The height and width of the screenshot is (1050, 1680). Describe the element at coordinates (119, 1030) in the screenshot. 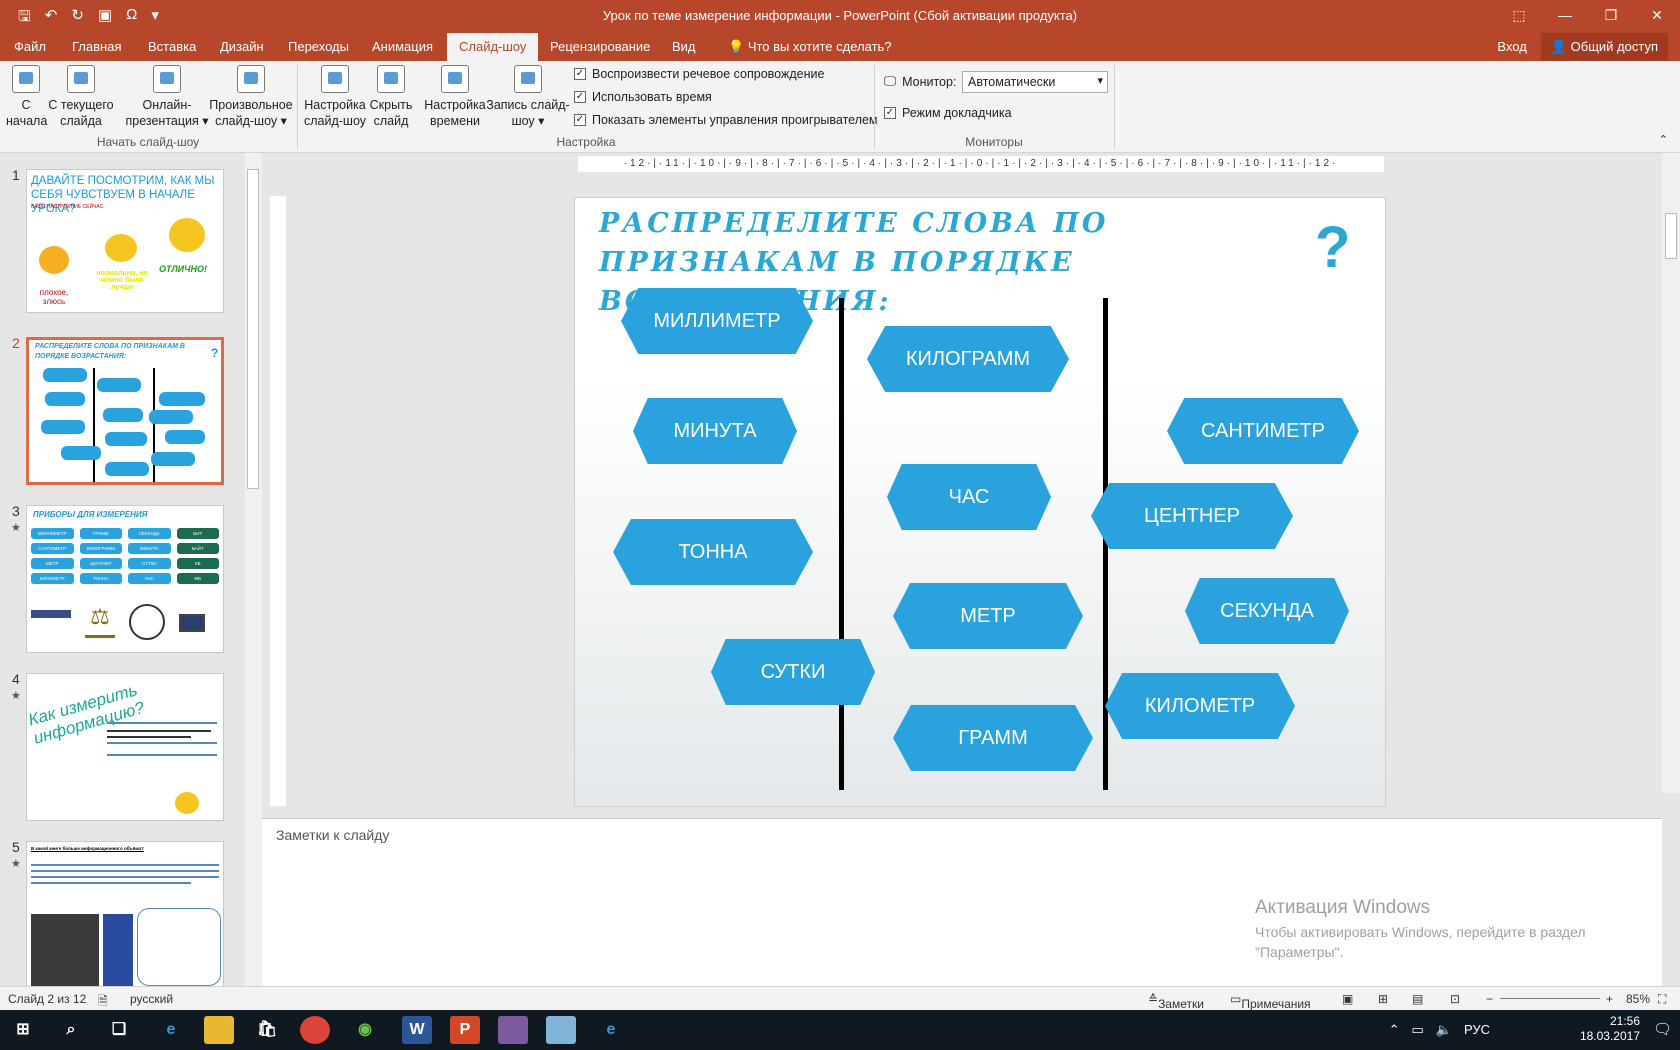

I see `task-view-icon: ❏` at that location.